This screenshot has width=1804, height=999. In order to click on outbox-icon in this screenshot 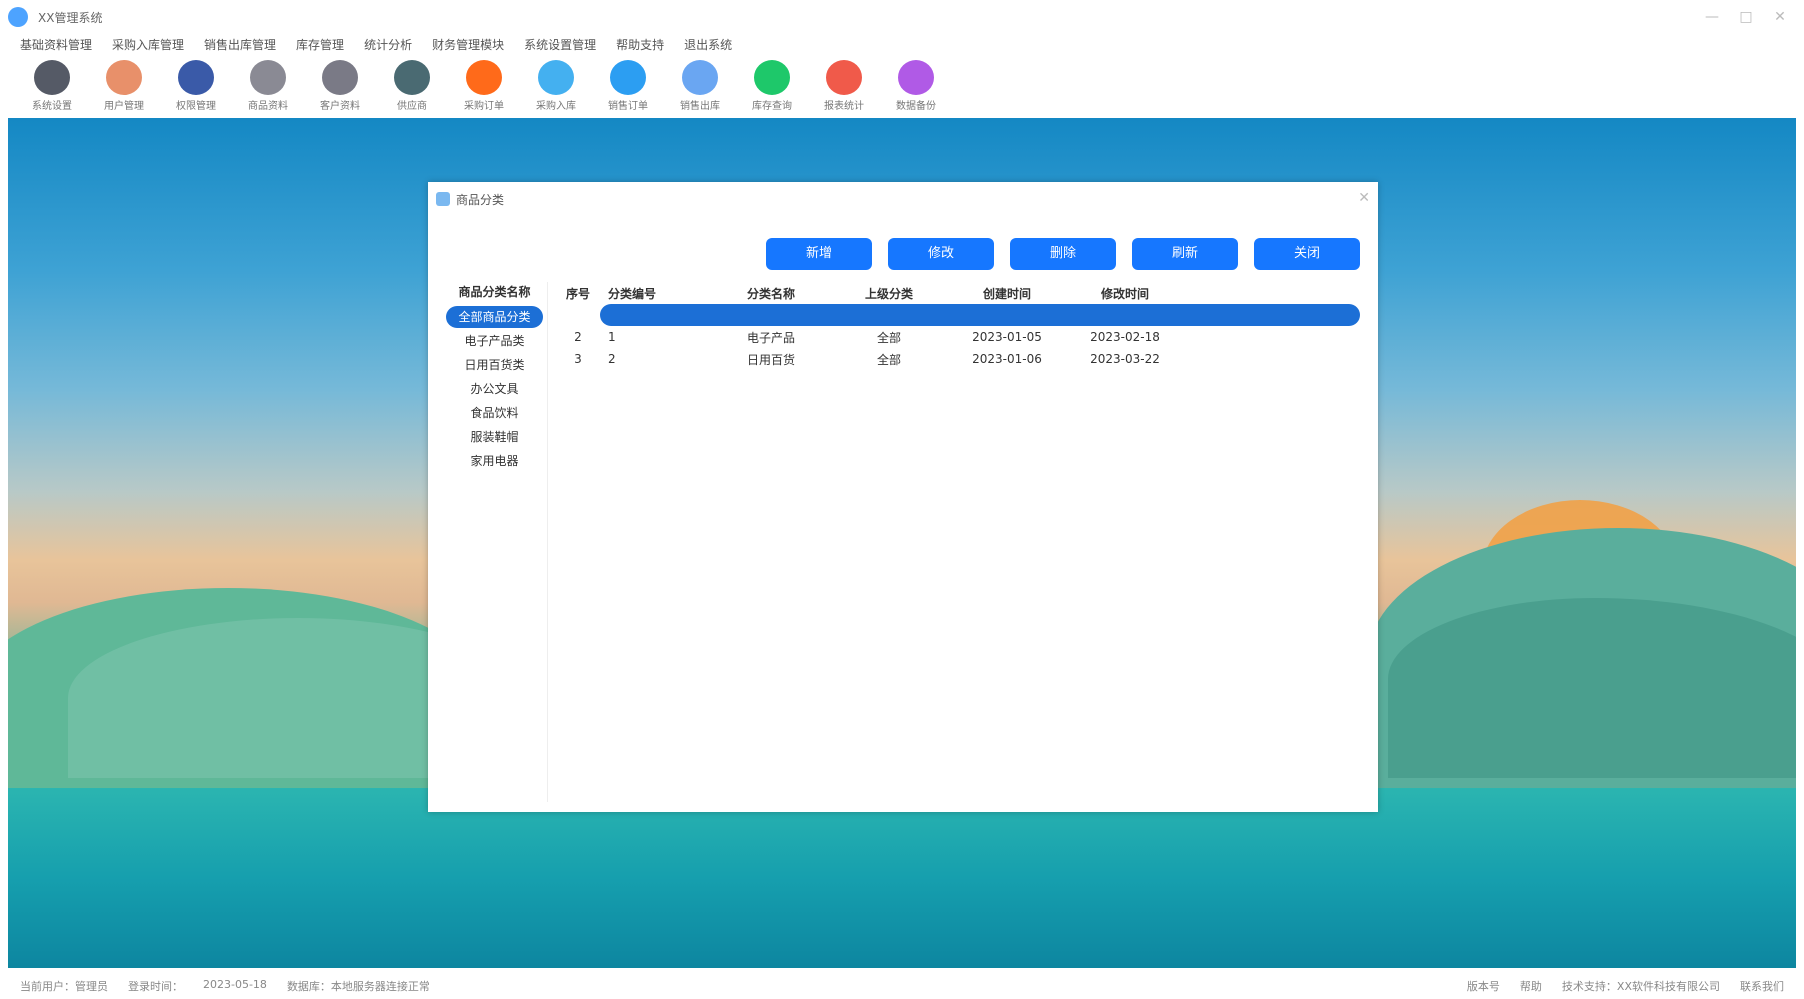, I will do `click(700, 77)`.